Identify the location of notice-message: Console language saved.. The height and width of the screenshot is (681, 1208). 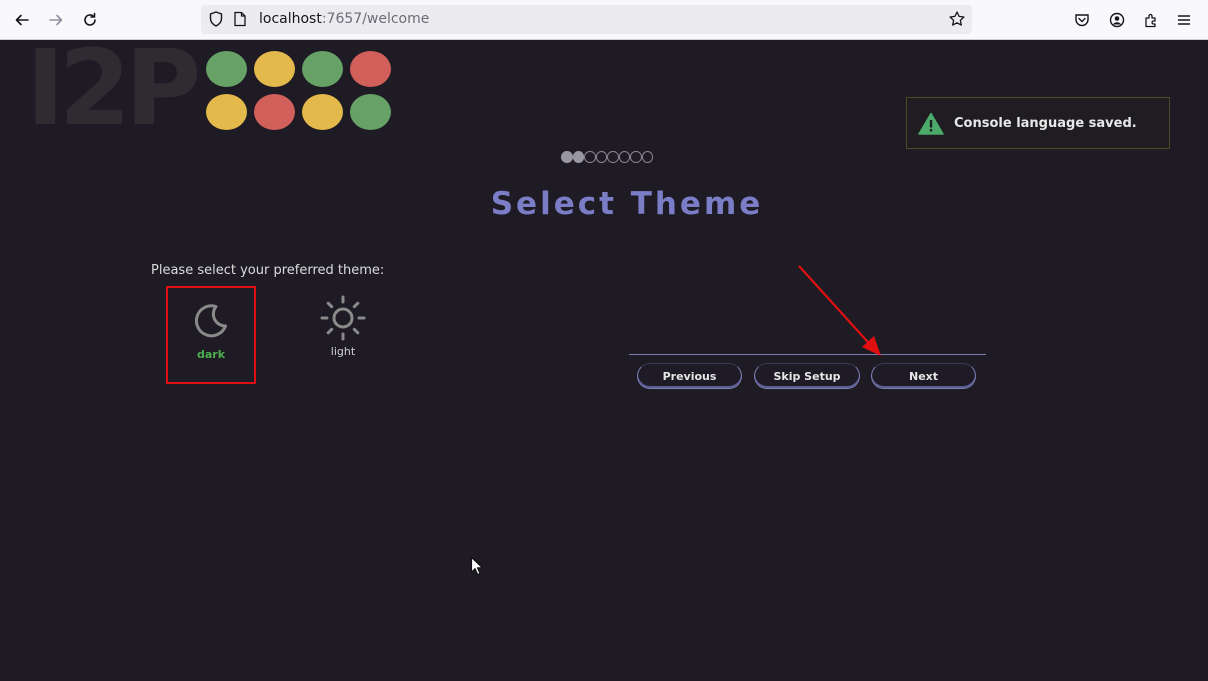
(1045, 123).